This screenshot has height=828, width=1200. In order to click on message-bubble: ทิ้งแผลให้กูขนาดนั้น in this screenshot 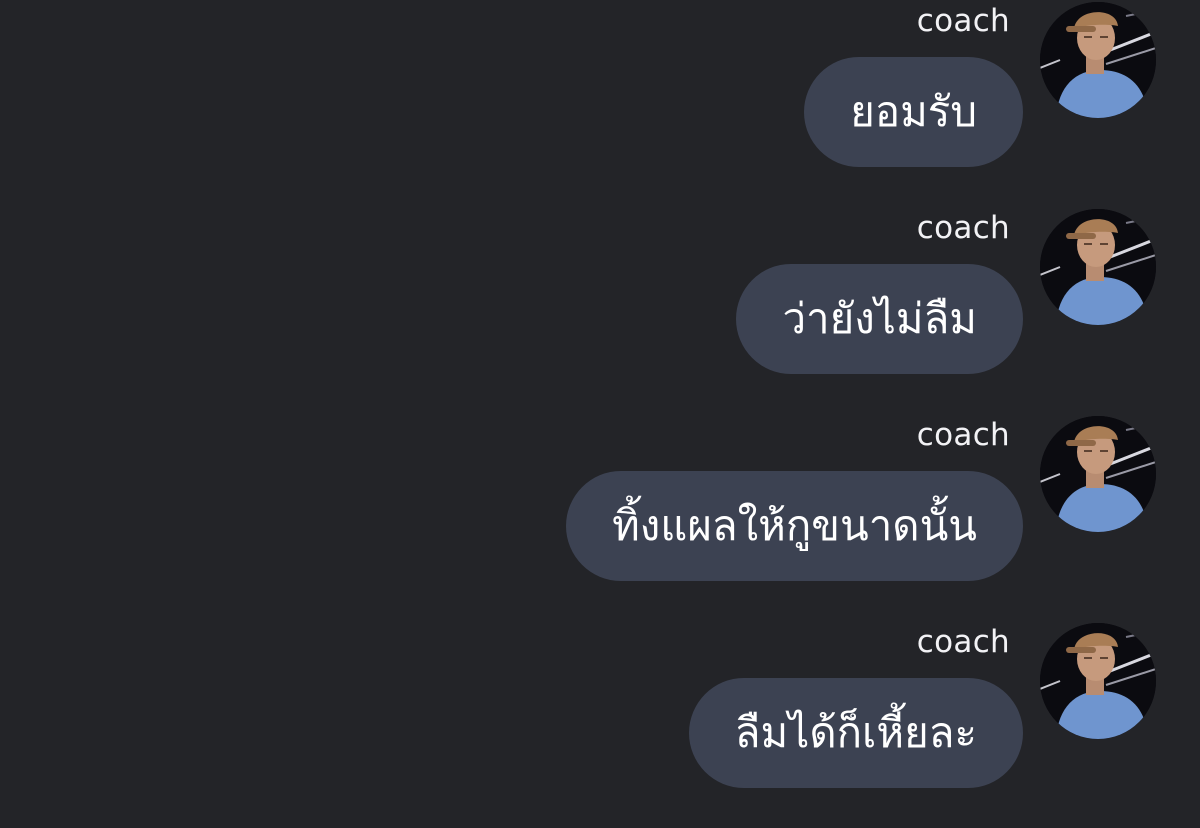, I will do `click(794, 526)`.